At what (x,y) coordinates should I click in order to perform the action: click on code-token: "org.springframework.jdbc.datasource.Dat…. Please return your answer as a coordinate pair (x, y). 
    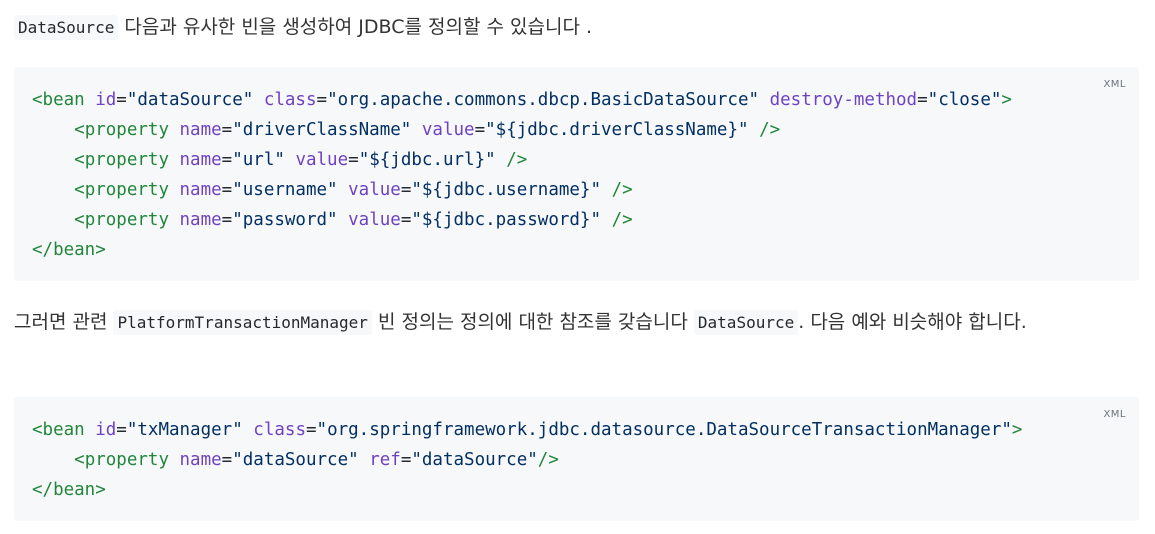
    Looking at the image, I should click on (664, 430).